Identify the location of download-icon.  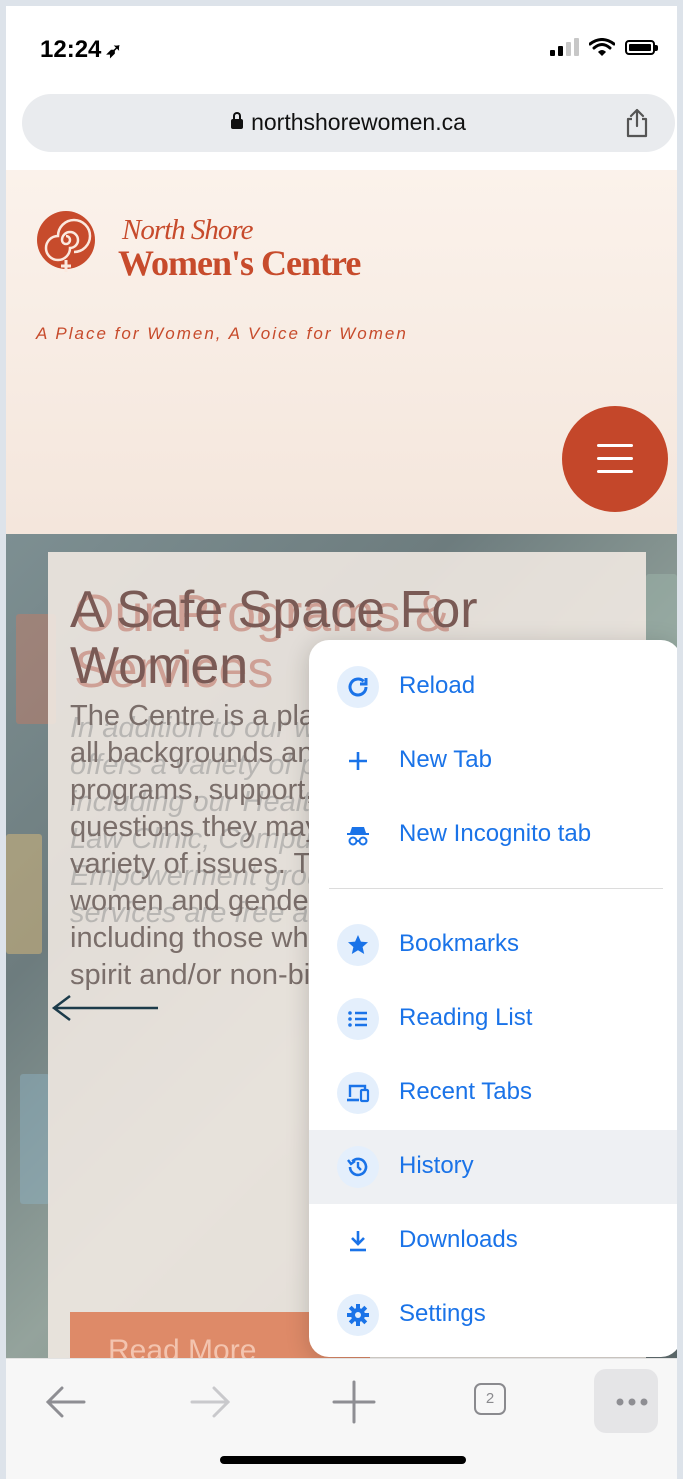
(358, 1241).